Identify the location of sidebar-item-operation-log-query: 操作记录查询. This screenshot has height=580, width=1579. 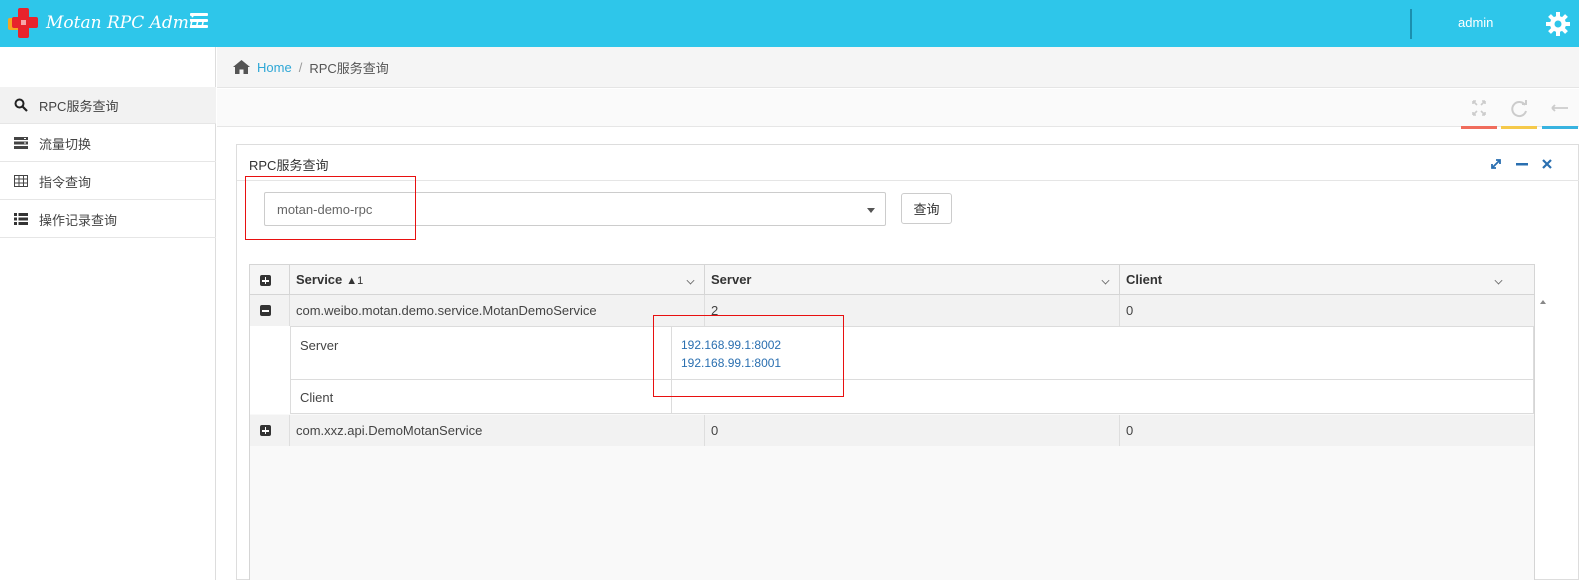
(108, 219).